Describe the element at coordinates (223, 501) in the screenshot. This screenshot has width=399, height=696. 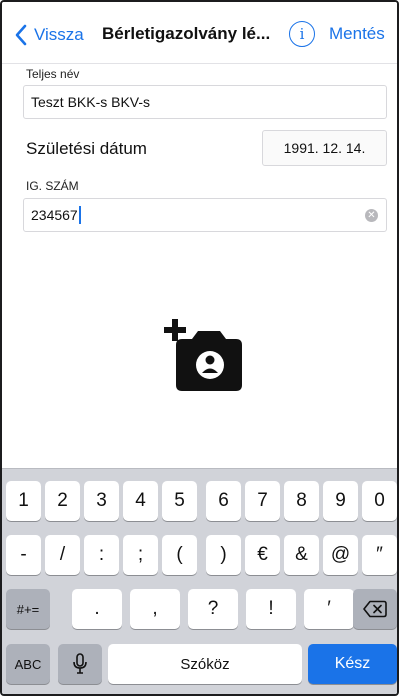
I see `key-6: 6` at that location.